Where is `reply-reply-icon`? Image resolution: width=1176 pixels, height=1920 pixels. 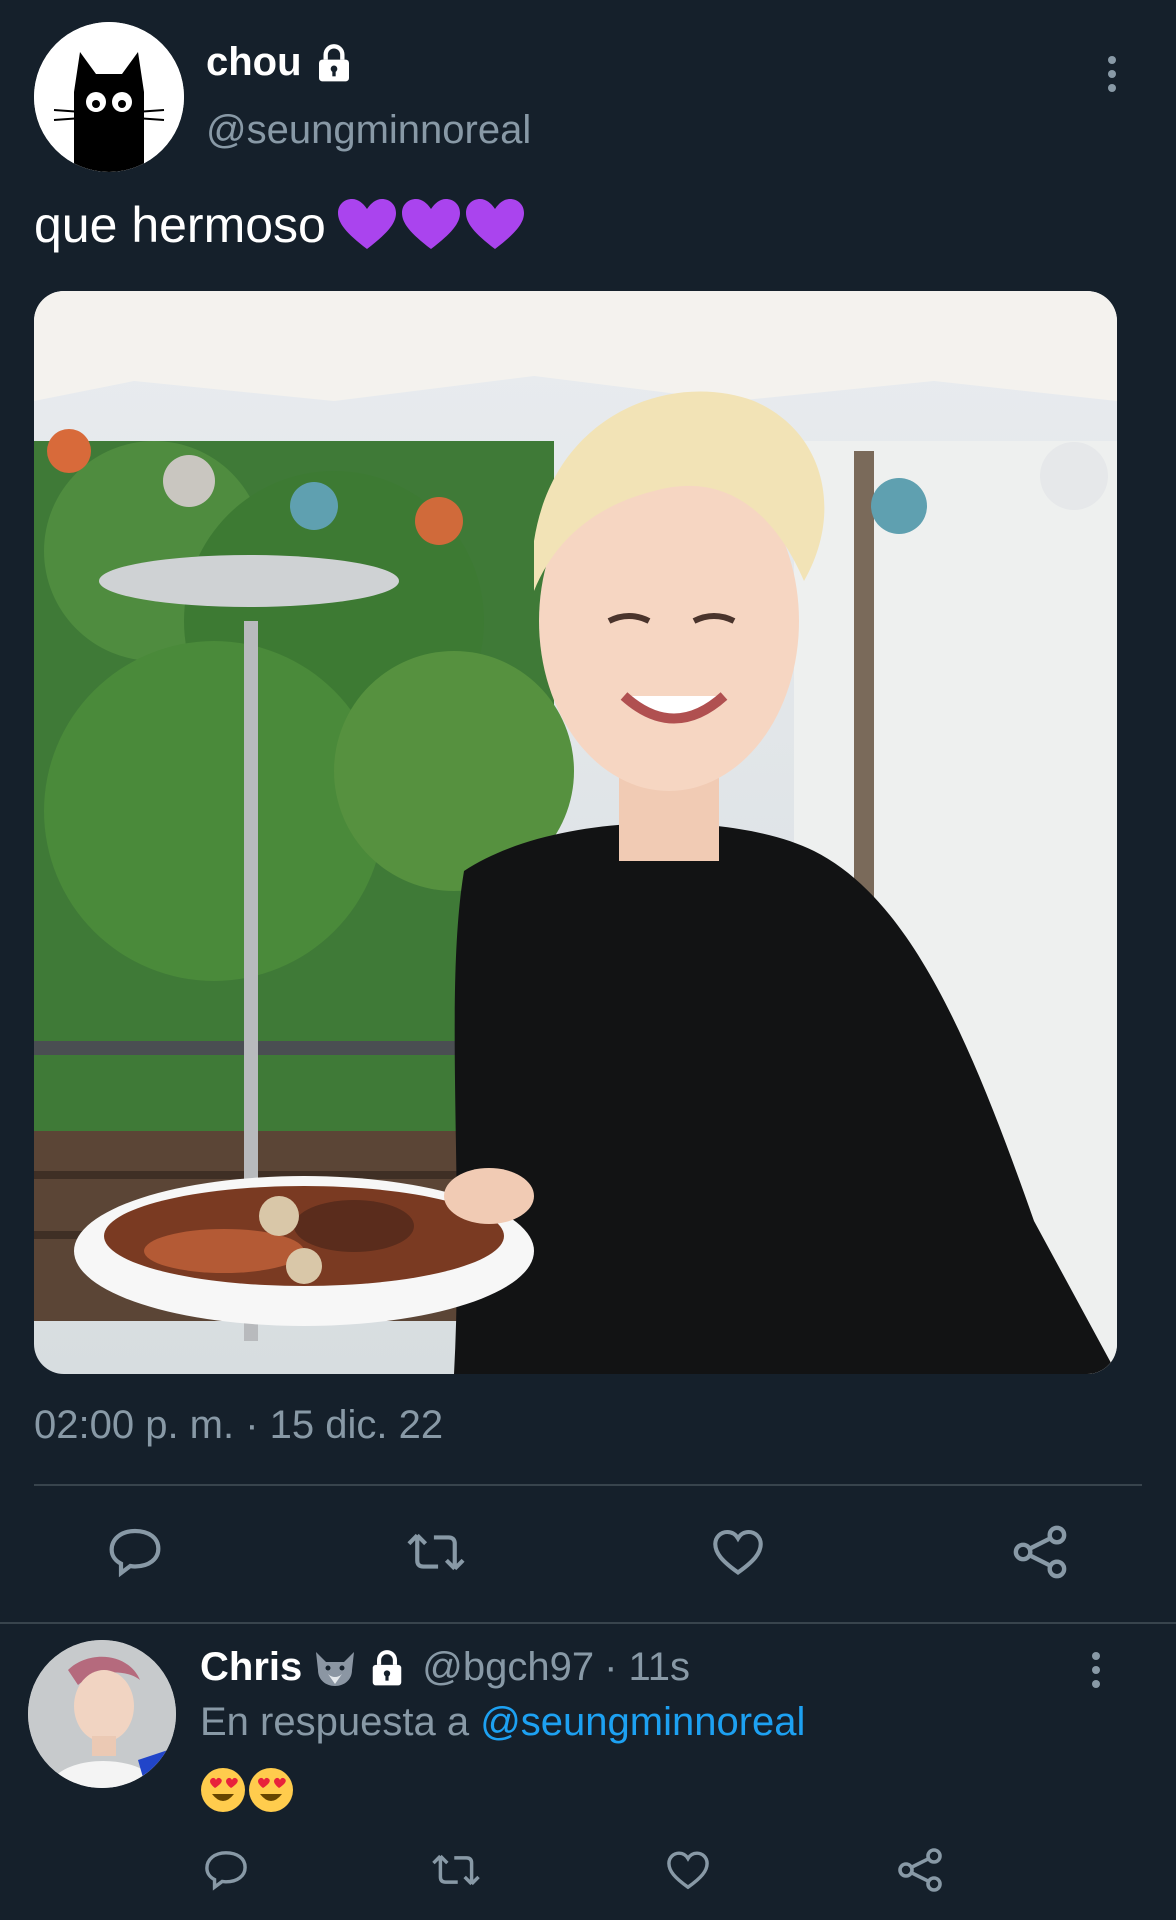
reply-reply-icon is located at coordinates (226, 1870).